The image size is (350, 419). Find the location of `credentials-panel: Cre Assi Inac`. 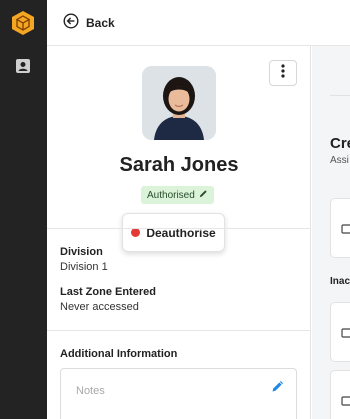

credentials-panel: Cre Assi Inac is located at coordinates (331, 232).